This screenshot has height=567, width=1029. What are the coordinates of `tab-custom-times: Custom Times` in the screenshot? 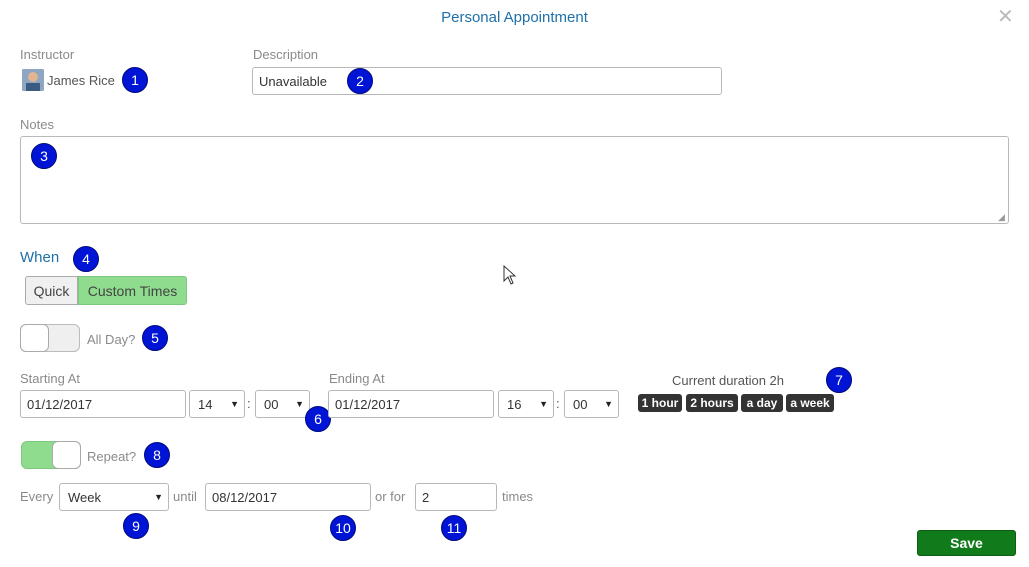 It's located at (132, 290).